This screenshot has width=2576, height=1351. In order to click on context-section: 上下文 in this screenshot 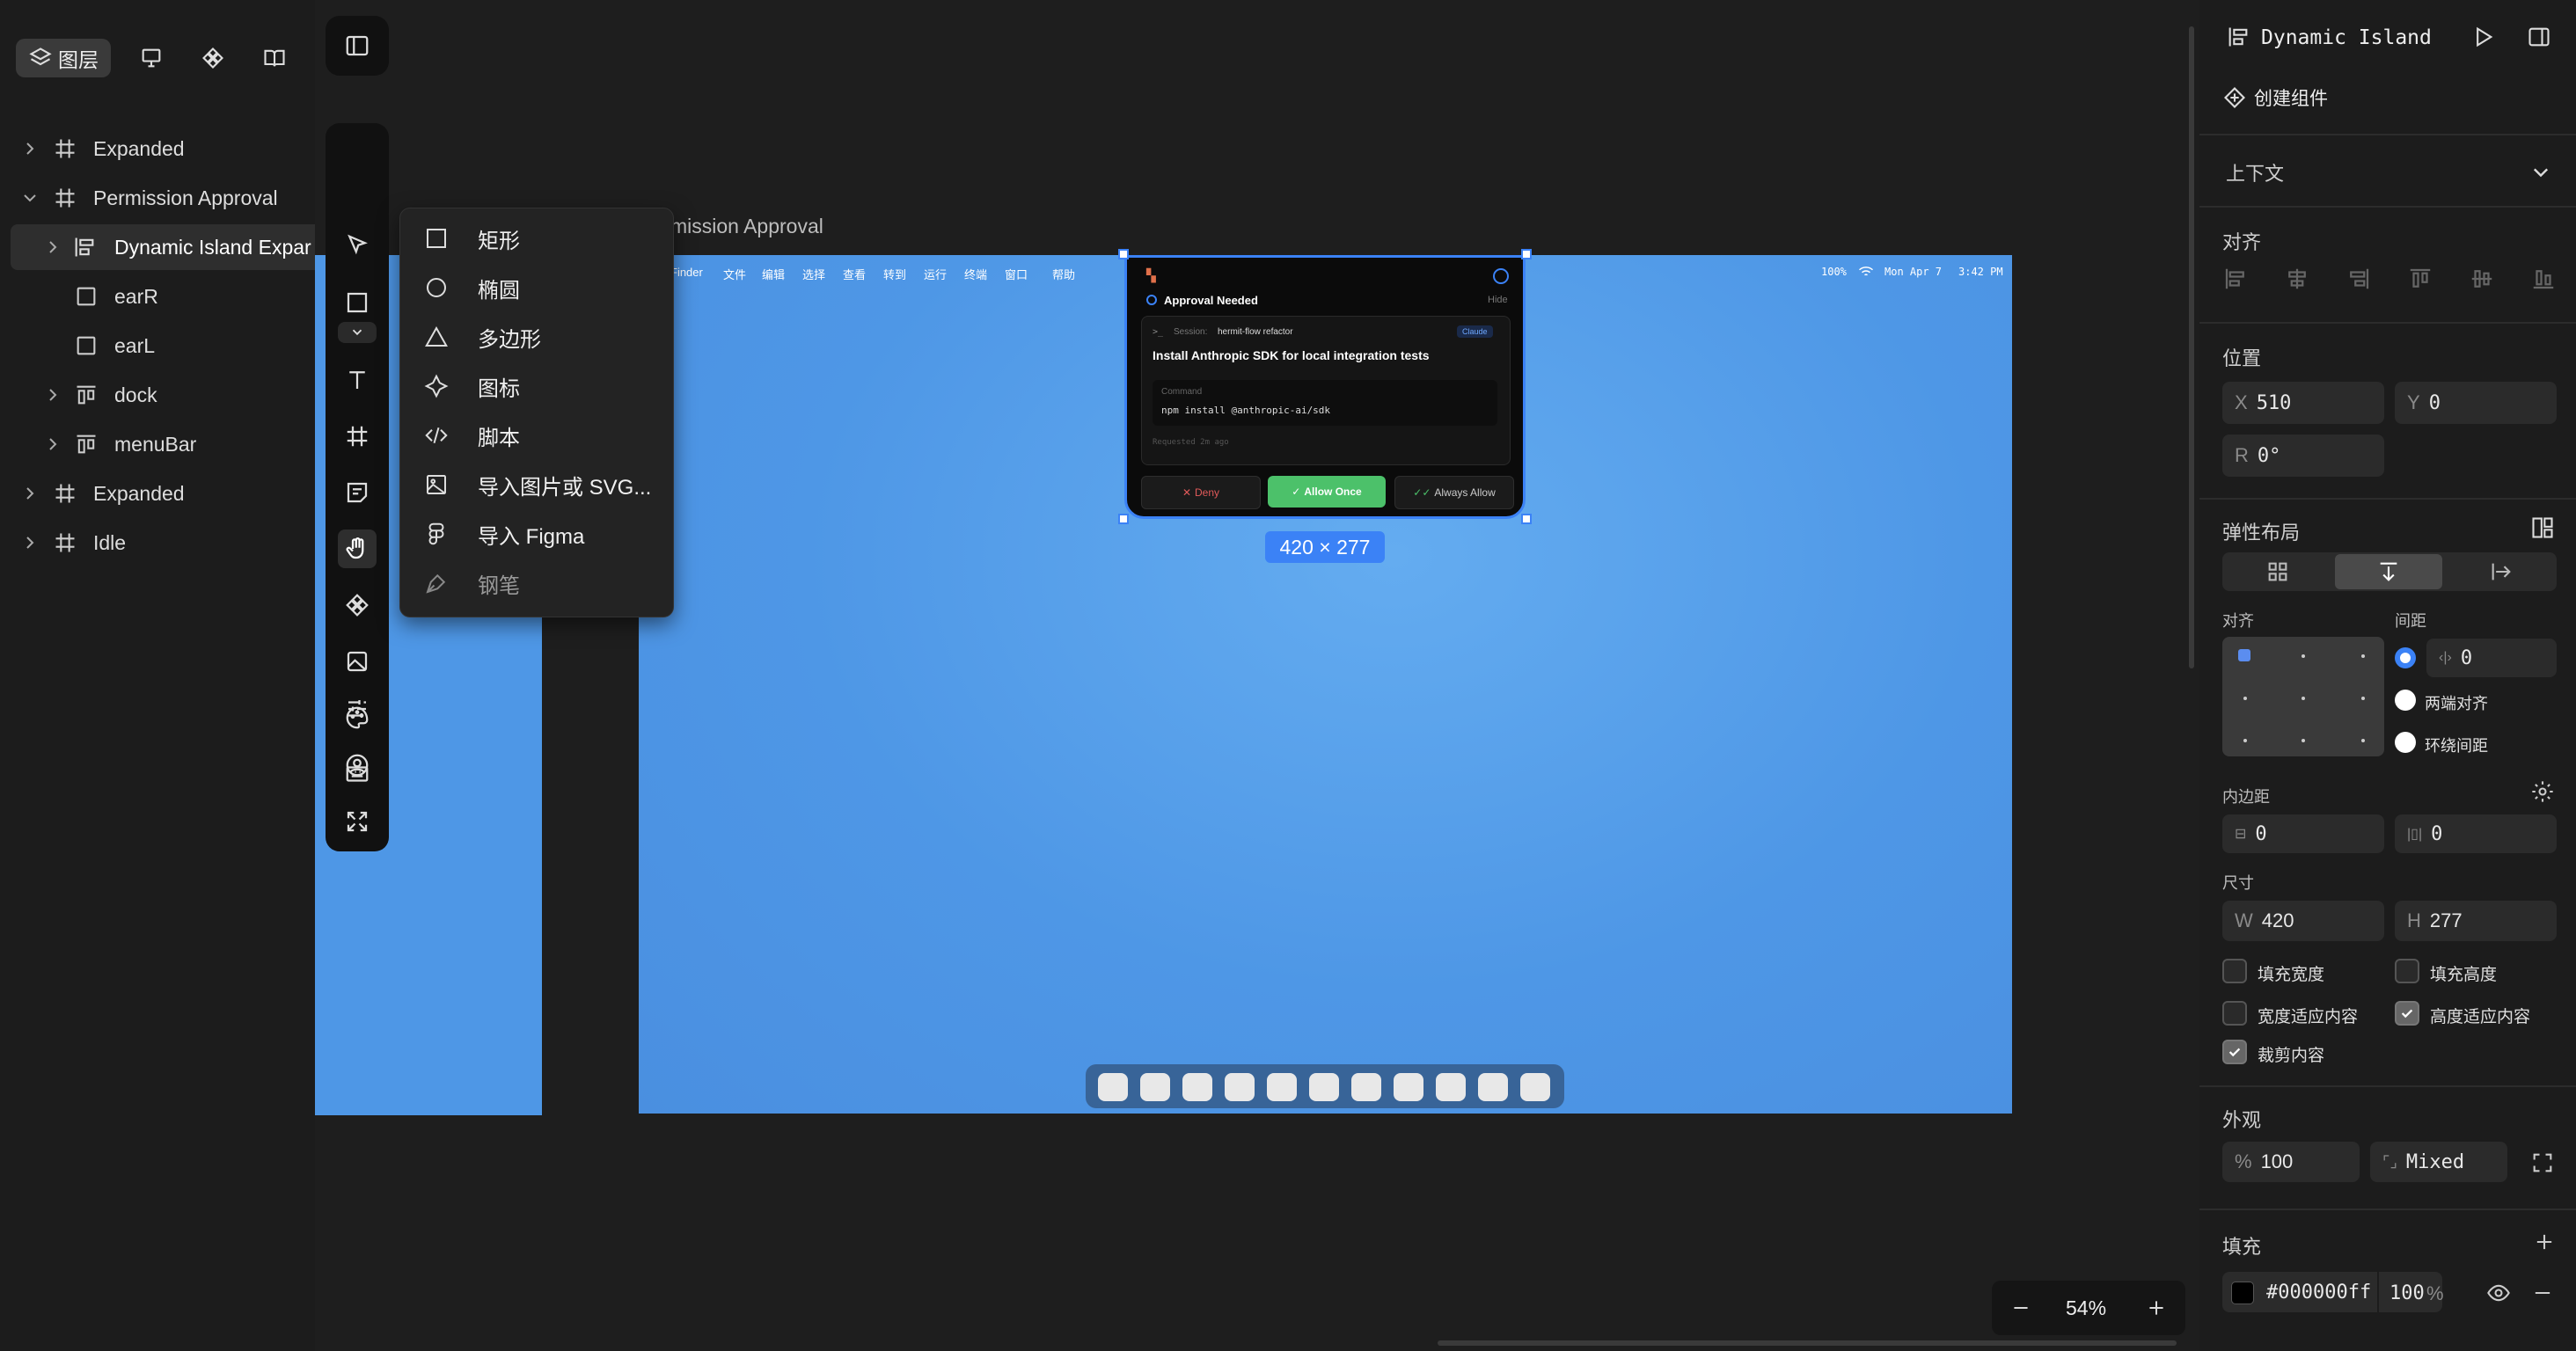, I will do `click(2387, 172)`.